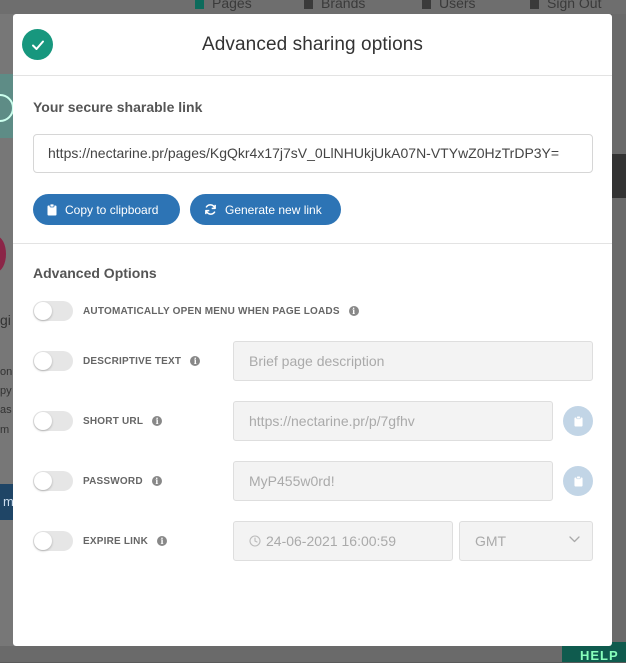  Describe the element at coordinates (313, 654) in the screenshot. I see `background-bottom-strip` at that location.